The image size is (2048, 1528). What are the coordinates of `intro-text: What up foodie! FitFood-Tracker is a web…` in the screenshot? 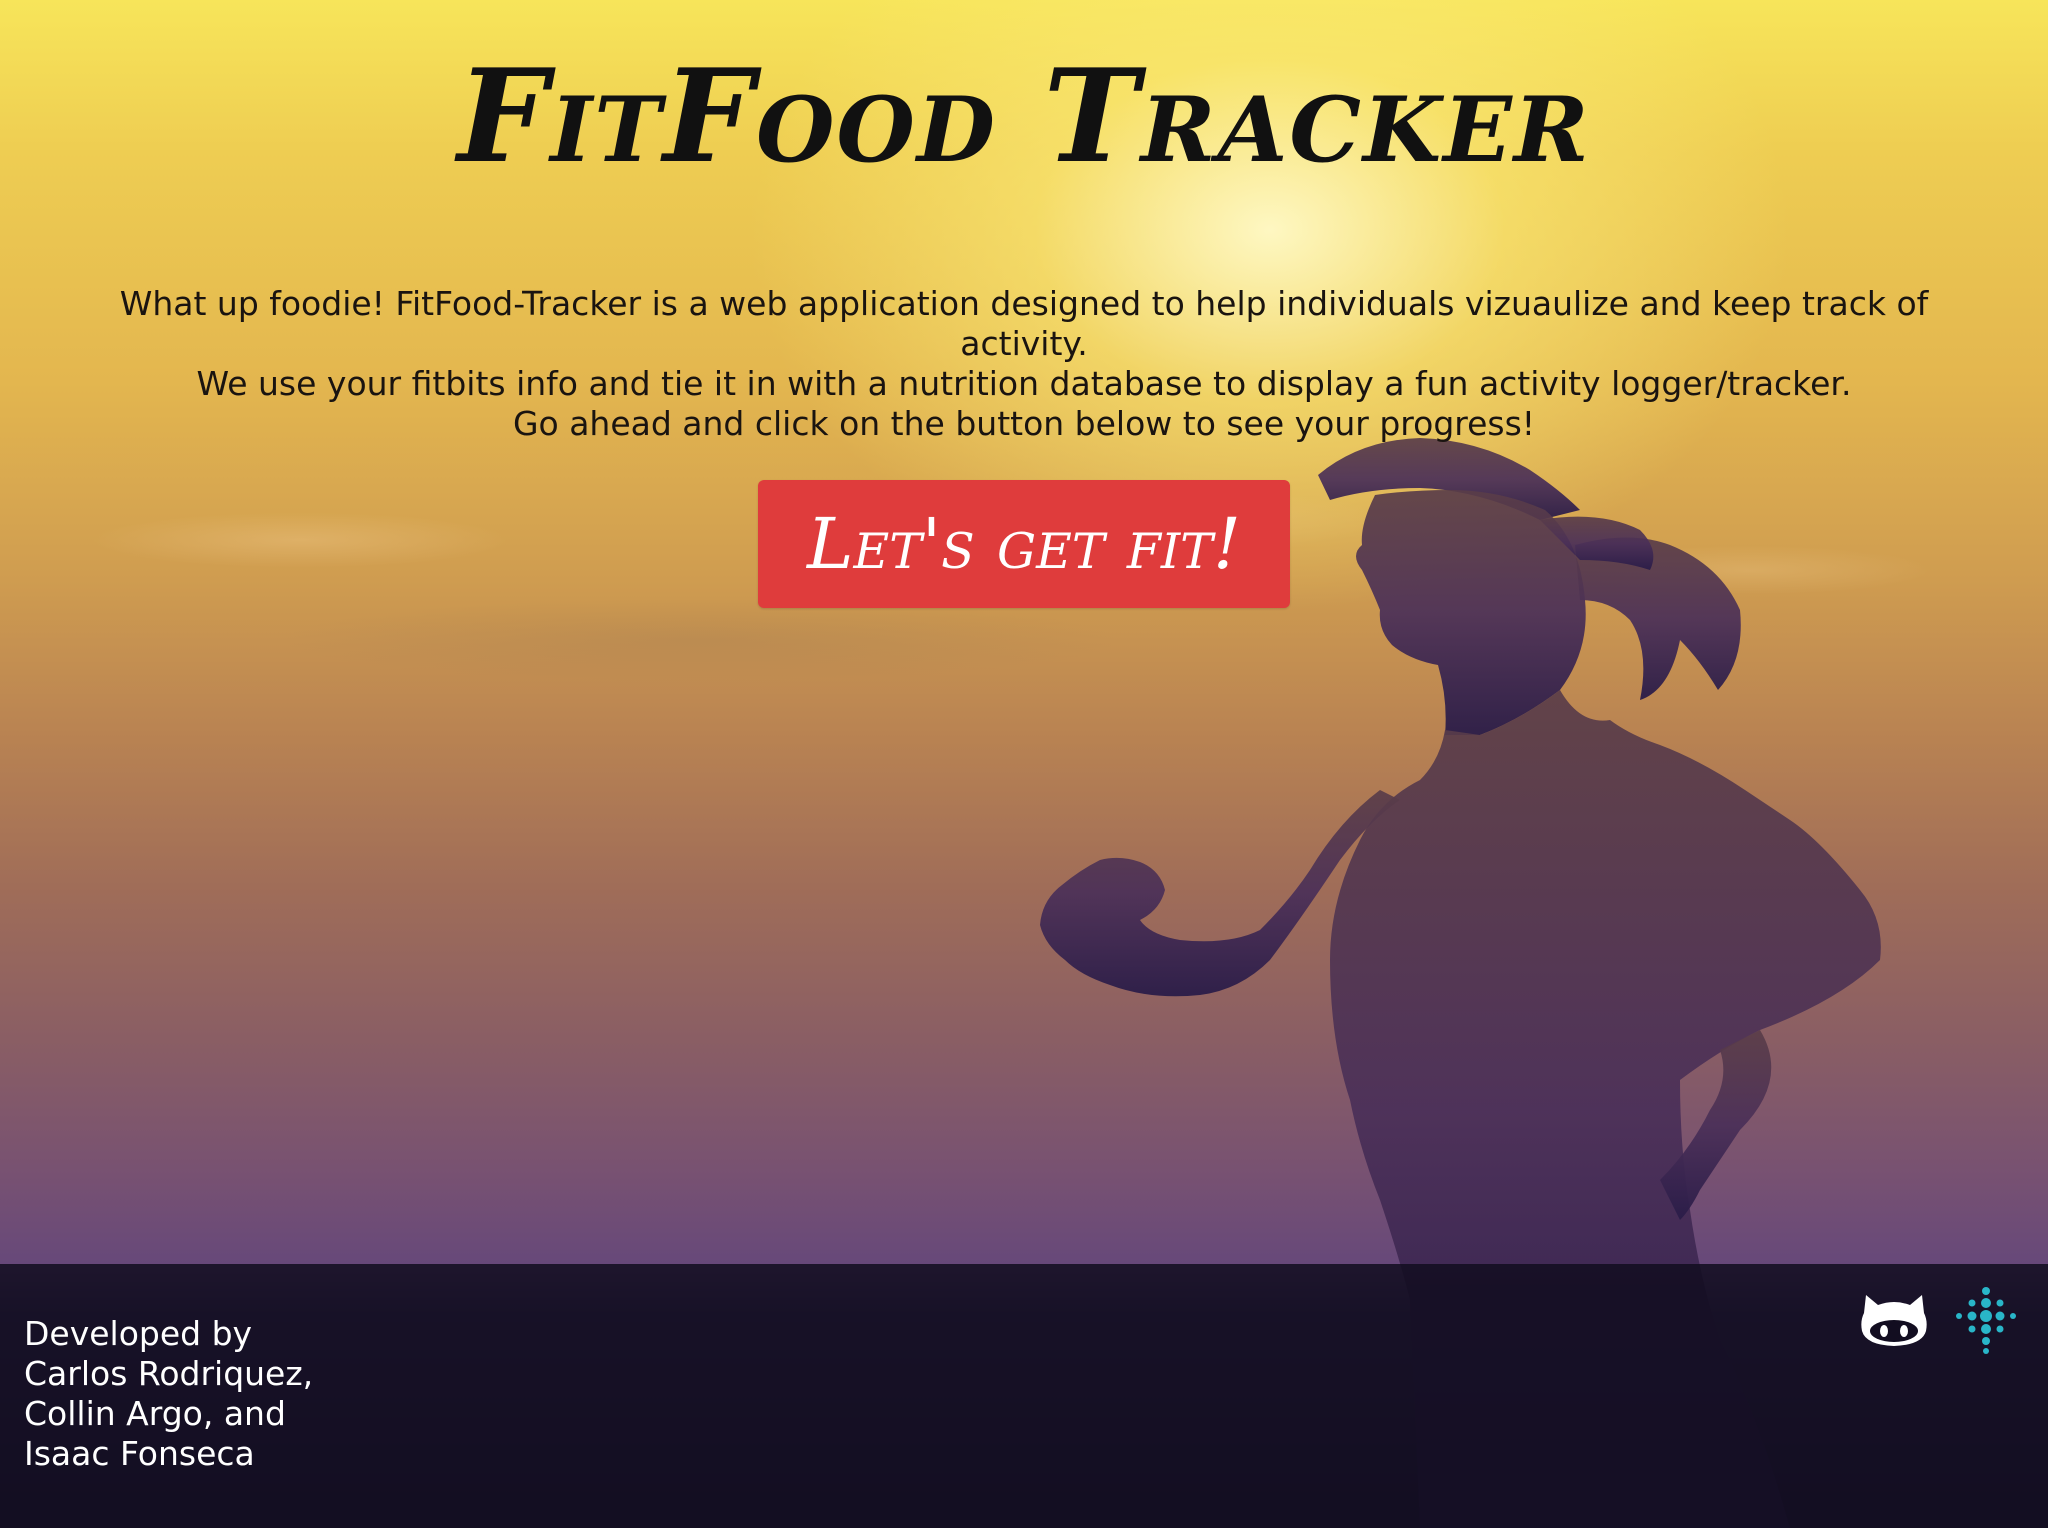 It's located at (1024, 364).